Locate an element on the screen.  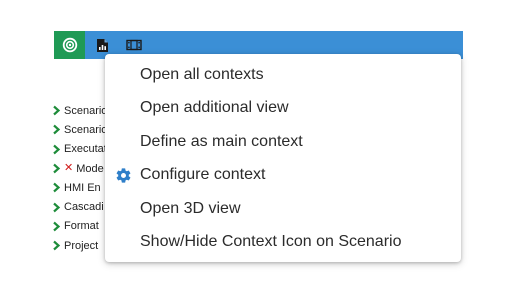
menu-item-configure-context: Configure context is located at coordinates (283, 176).